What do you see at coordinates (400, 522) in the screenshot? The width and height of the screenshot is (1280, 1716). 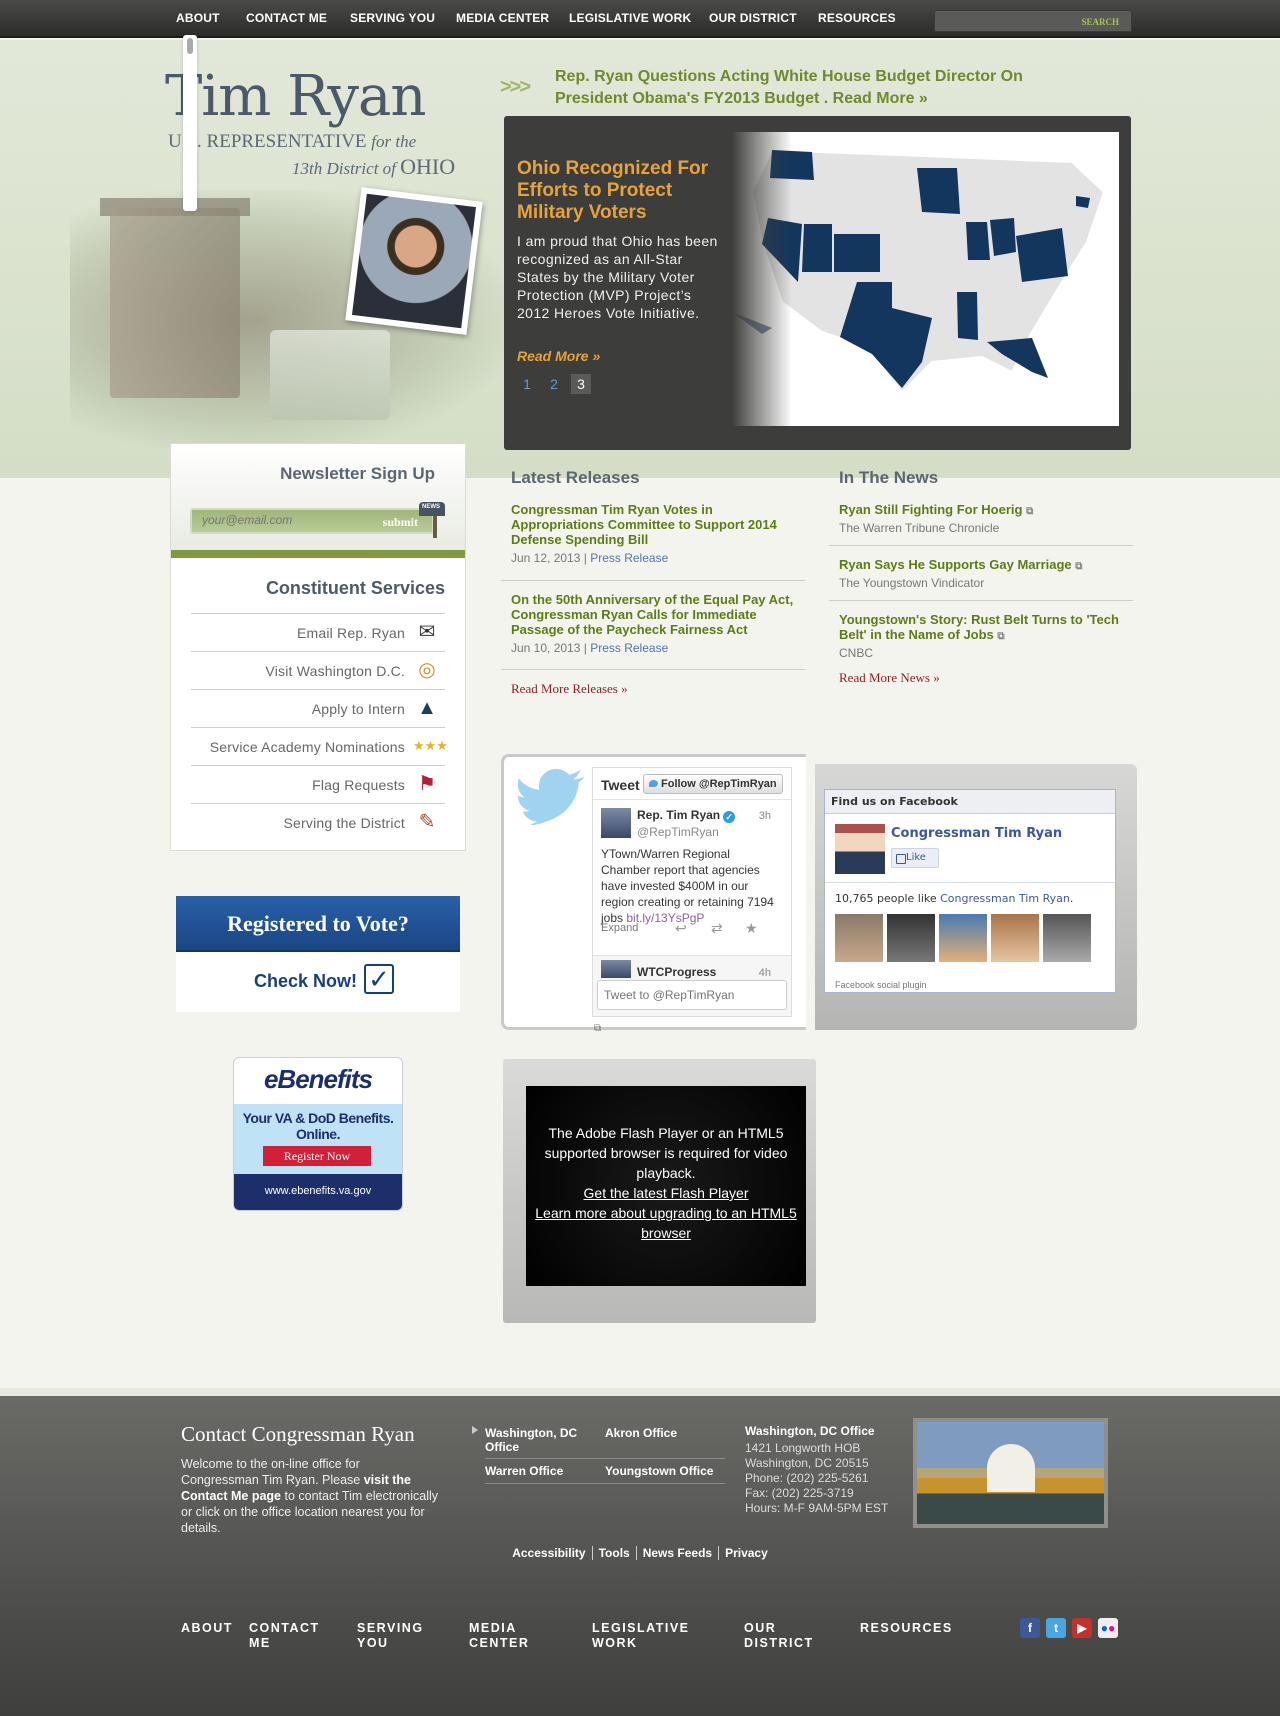 I see `submit-button: submit` at bounding box center [400, 522].